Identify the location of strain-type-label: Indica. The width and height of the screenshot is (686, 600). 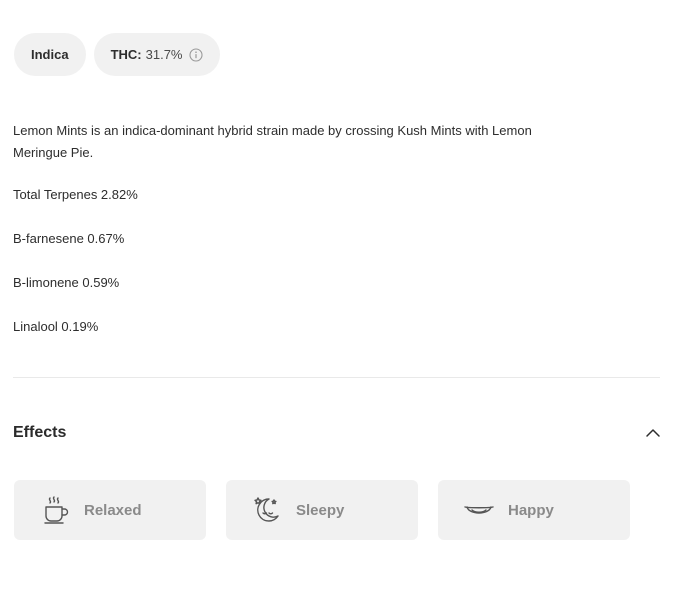
(50, 54).